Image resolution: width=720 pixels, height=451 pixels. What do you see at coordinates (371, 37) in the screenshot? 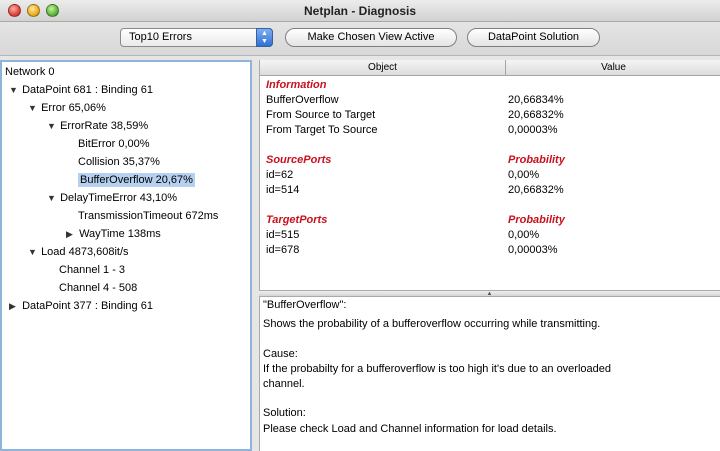
I see `make-view-active-button: Make Chosen View Active` at bounding box center [371, 37].